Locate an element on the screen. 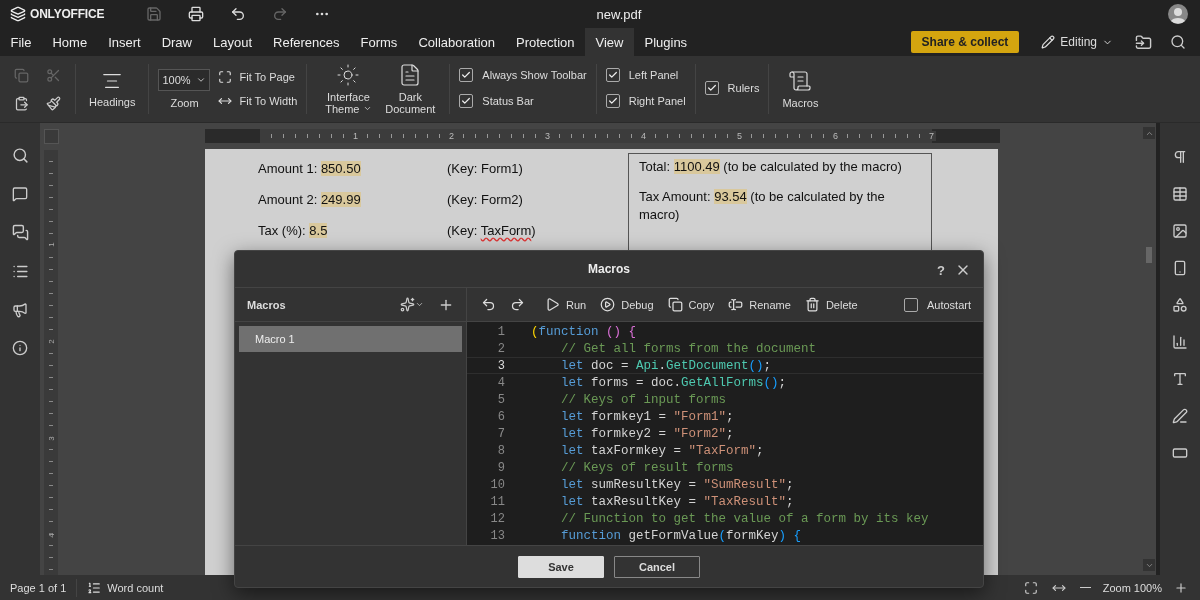 This screenshot has width=1200, height=600. line-number: 7 is located at coordinates (500, 433).